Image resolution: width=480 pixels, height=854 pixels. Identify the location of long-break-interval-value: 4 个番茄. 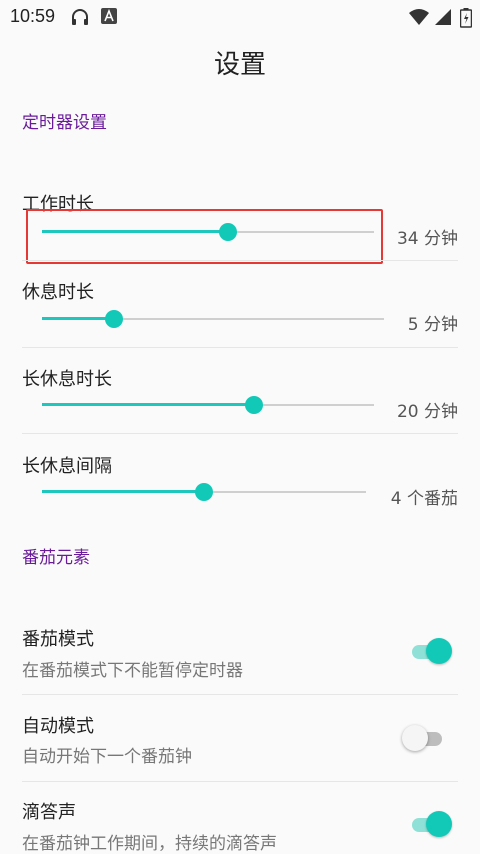
(424, 499).